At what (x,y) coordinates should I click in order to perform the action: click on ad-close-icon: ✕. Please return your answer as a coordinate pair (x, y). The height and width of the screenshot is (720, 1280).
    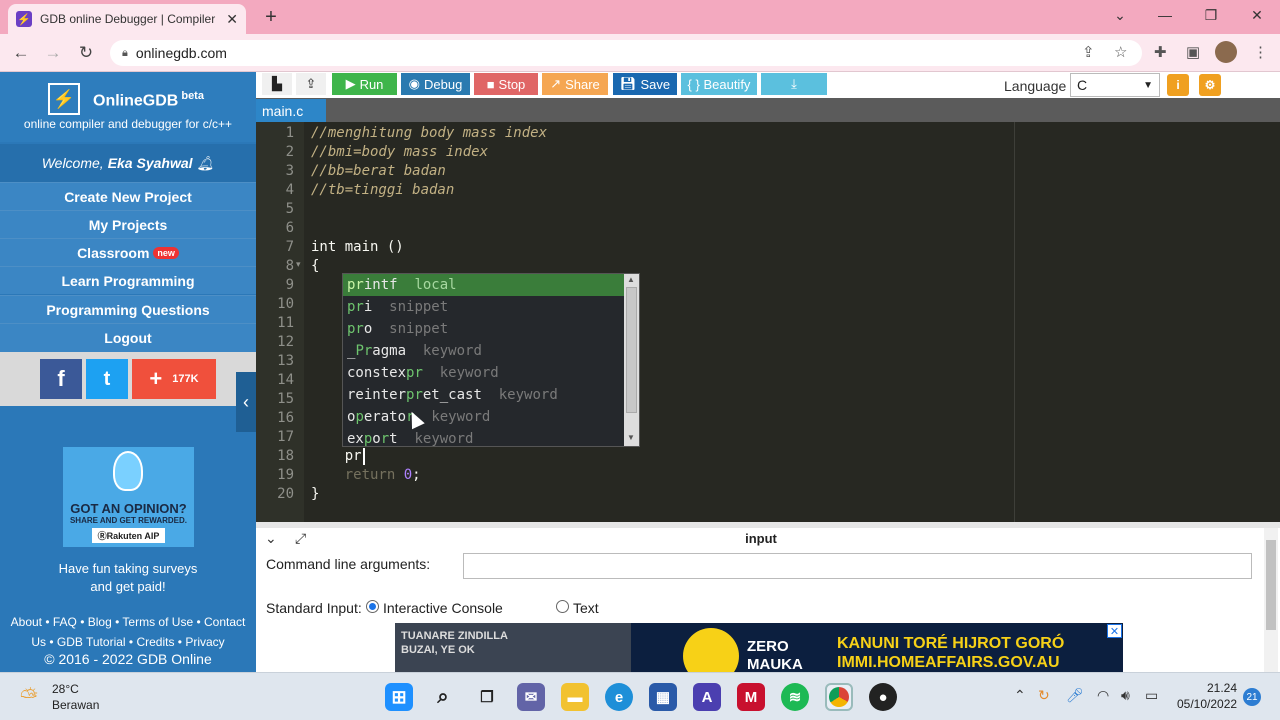
    Looking at the image, I should click on (1114, 631).